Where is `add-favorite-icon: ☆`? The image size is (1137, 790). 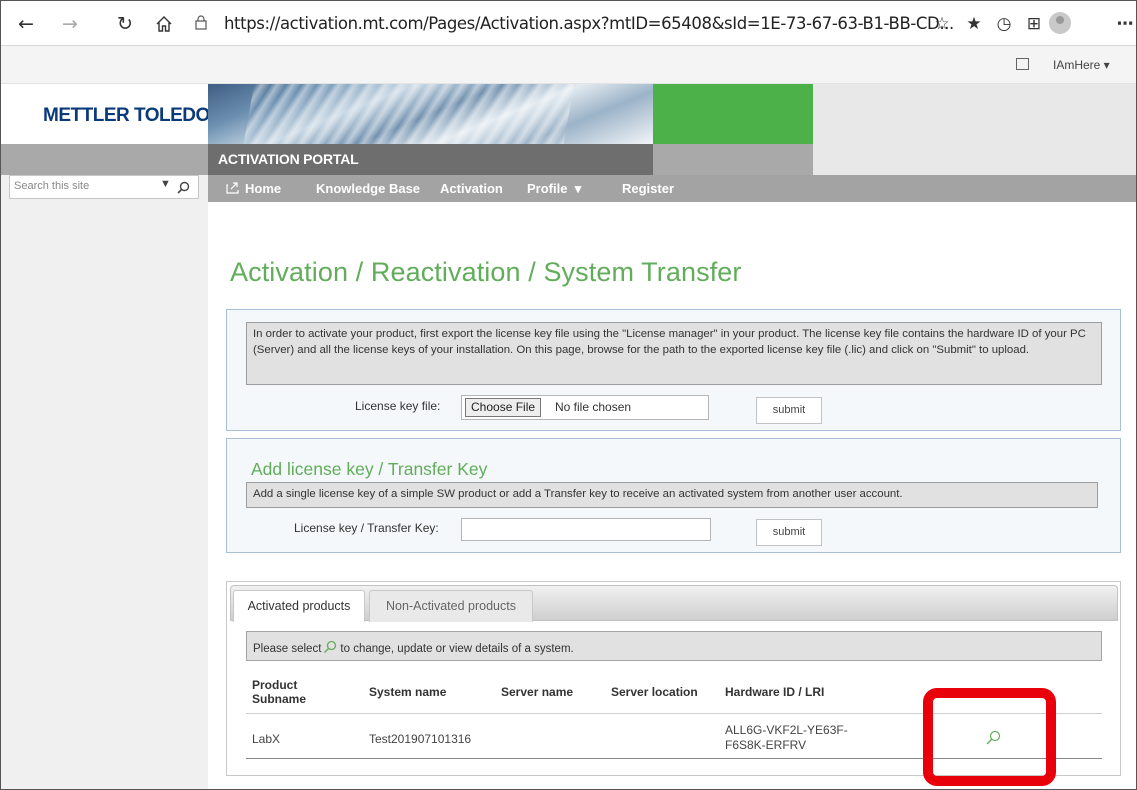 add-favorite-icon: ☆ is located at coordinates (942, 24).